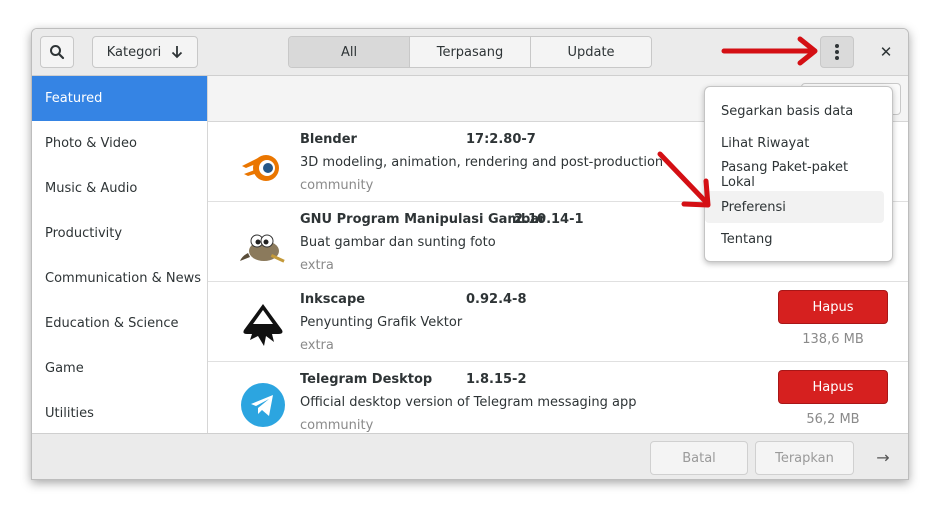  I want to click on inkscape-icon, so click(263, 325).